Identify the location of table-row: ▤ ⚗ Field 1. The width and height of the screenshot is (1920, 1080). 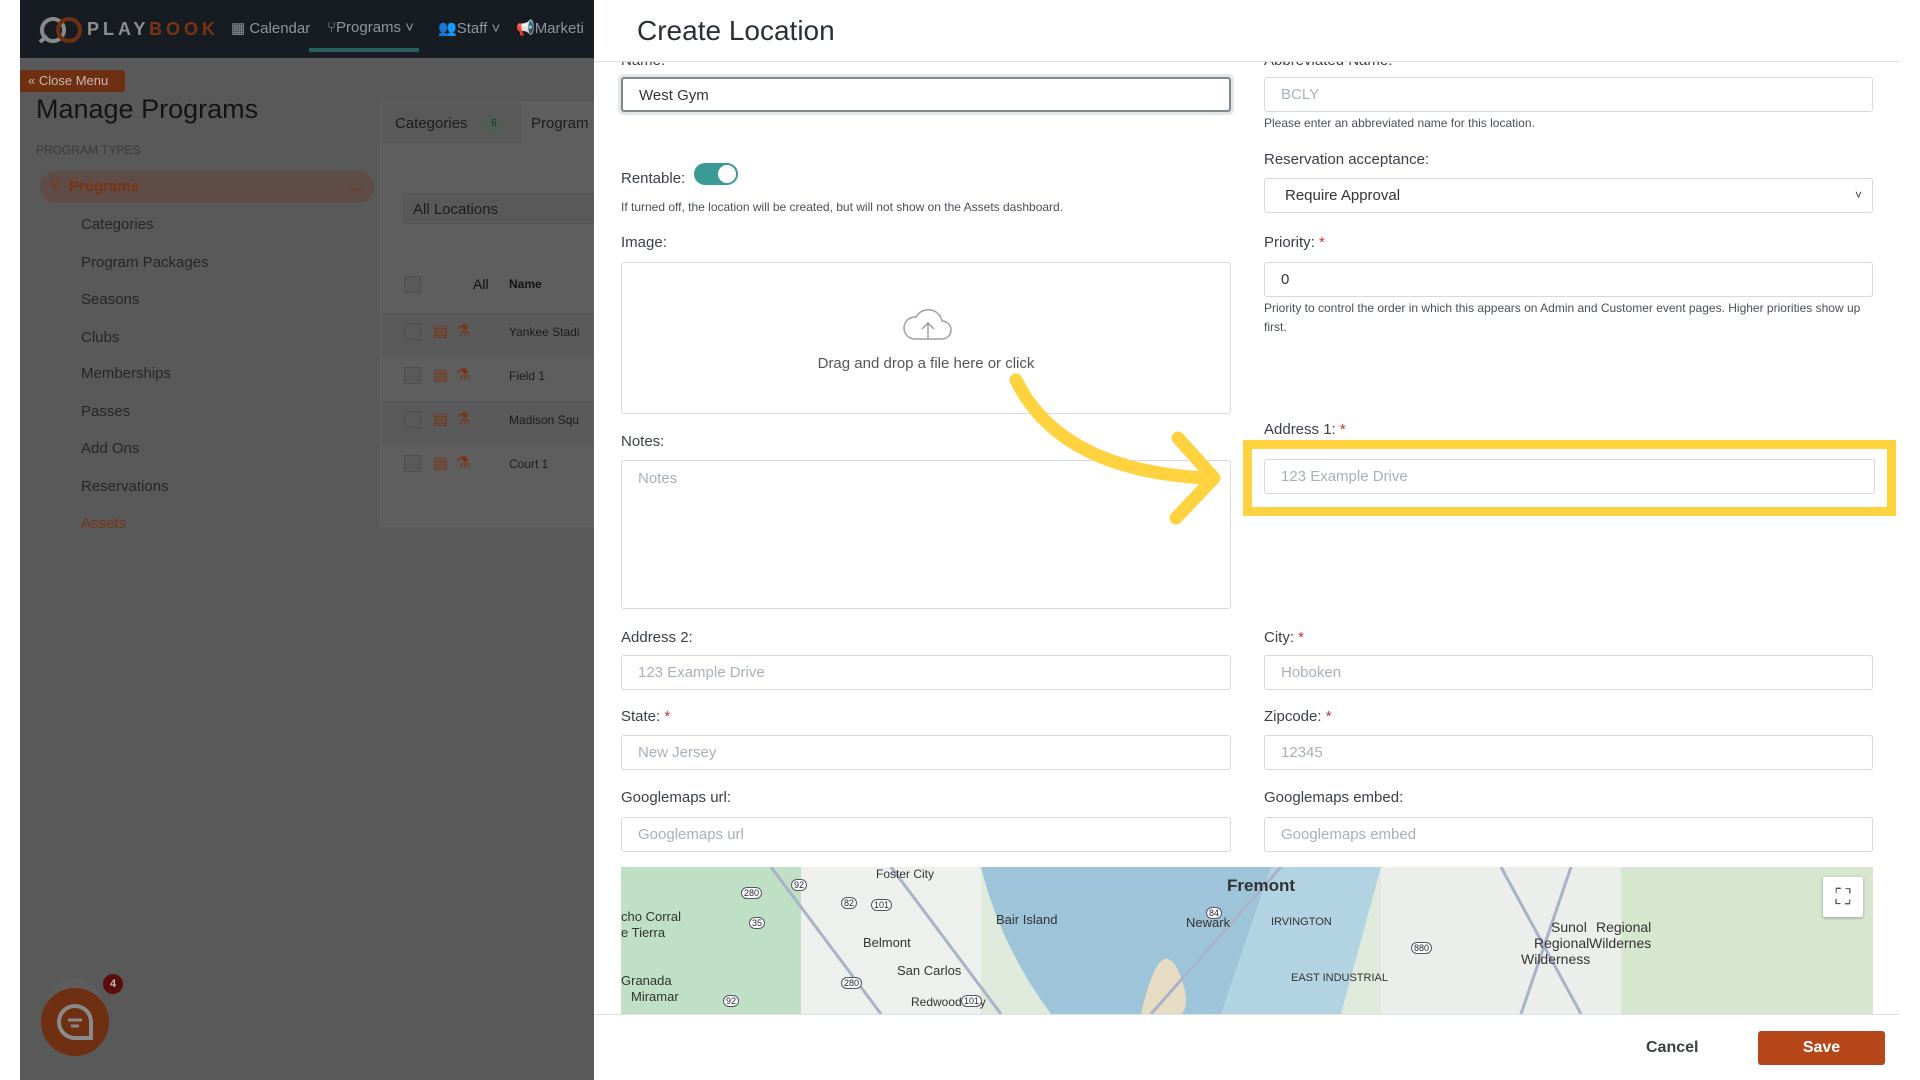
(487, 379).